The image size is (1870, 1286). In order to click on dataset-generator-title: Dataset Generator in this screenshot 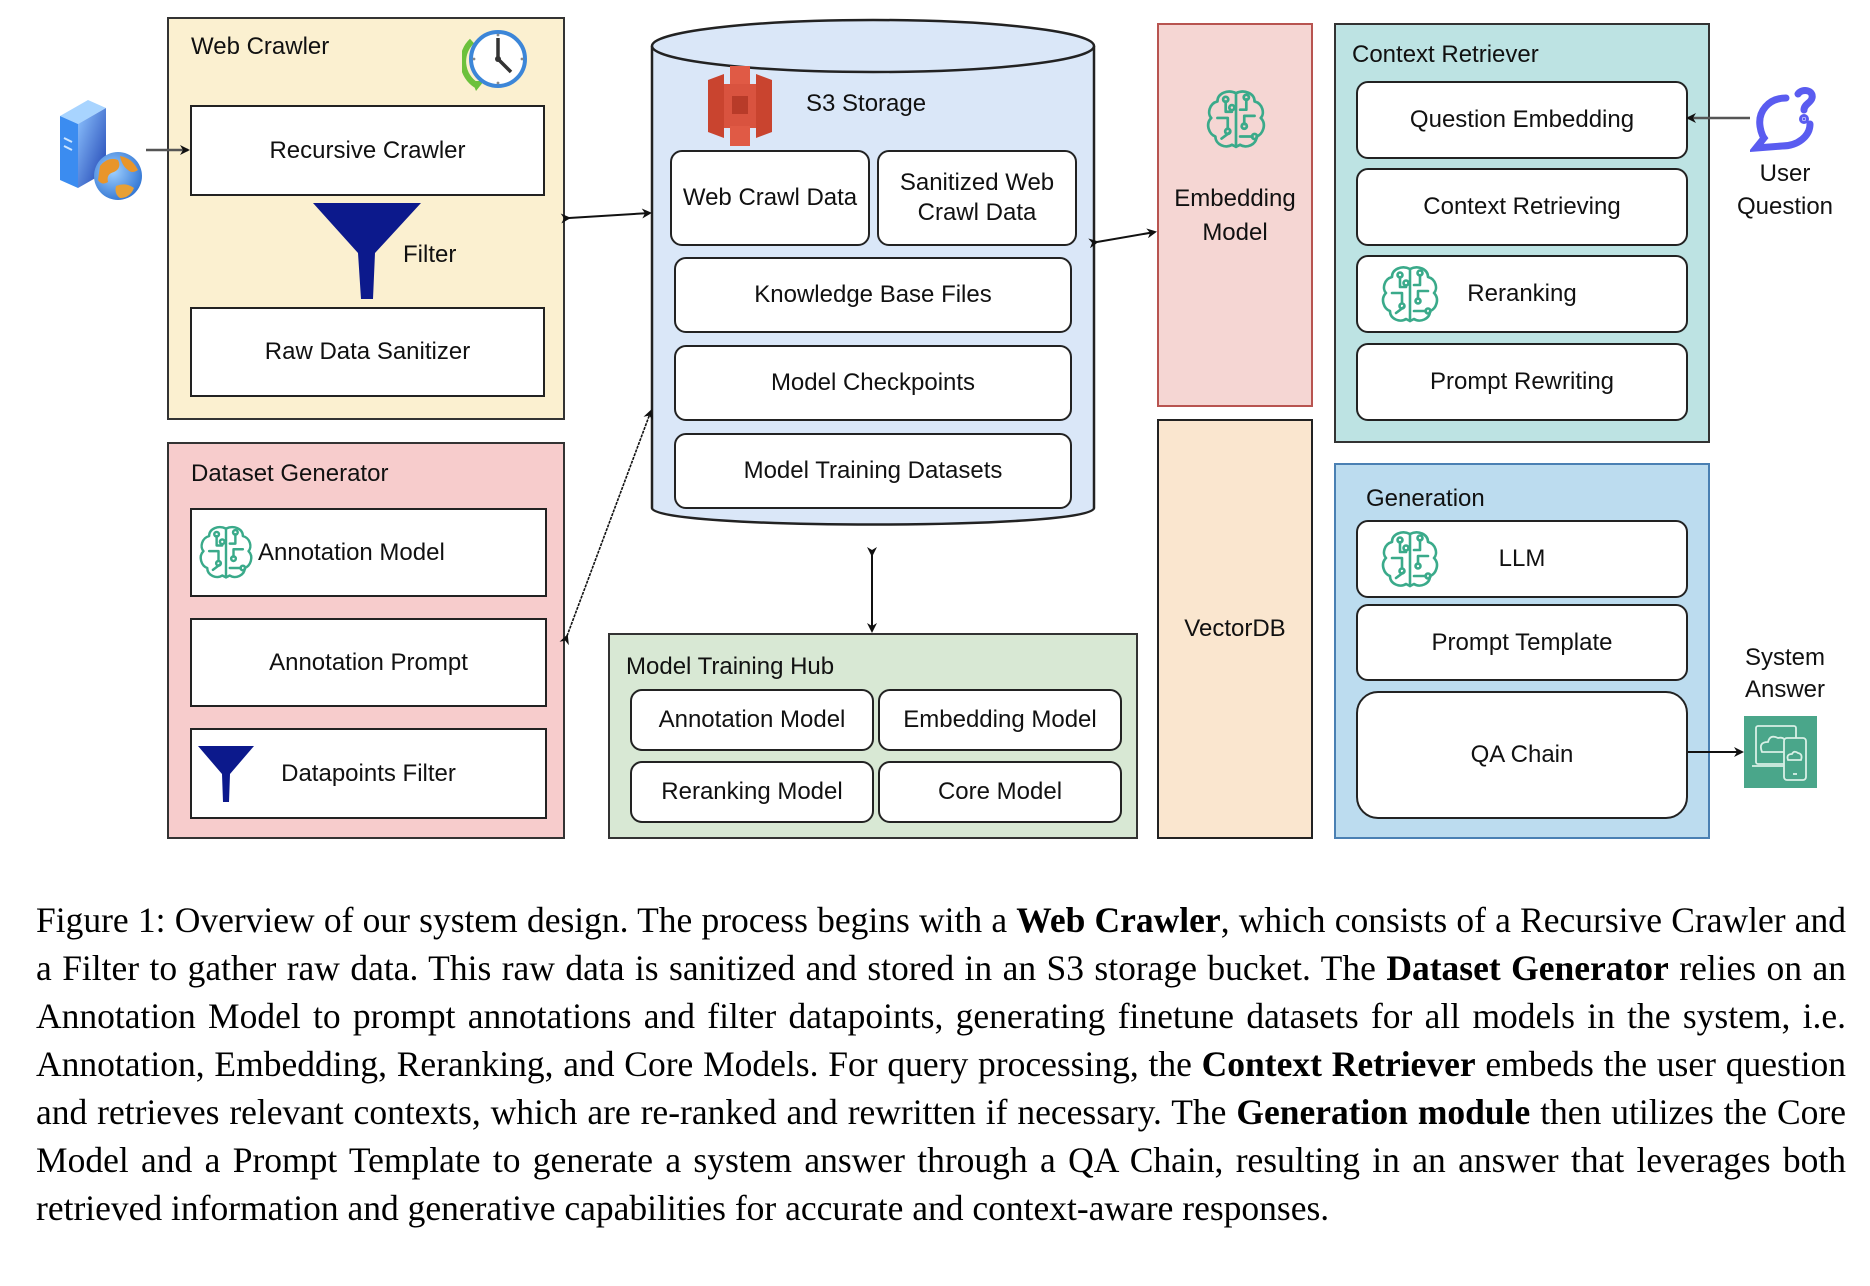, I will do `click(290, 473)`.